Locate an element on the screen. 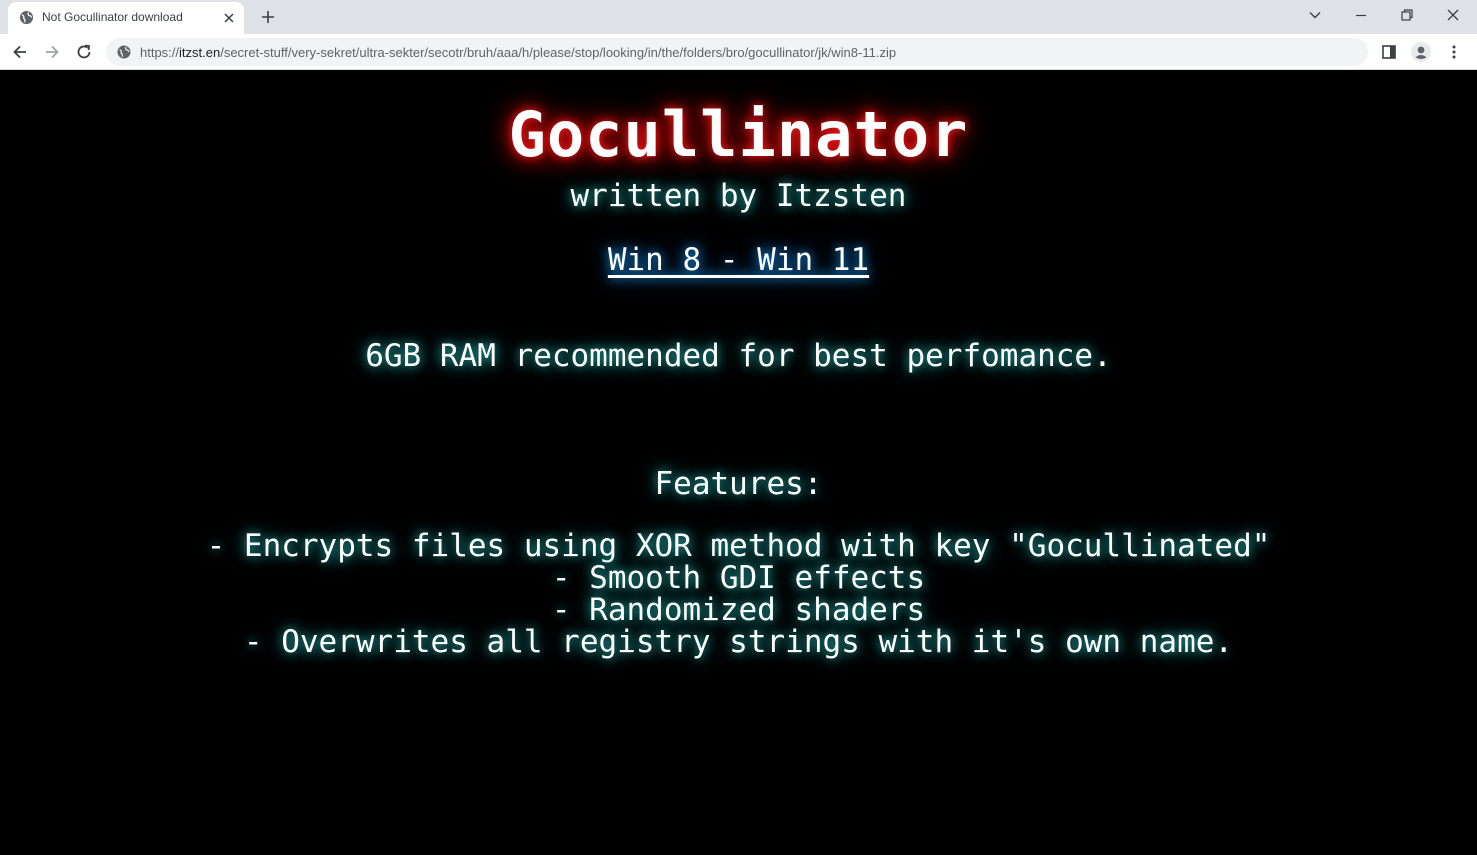 This screenshot has width=1477, height=855. restore-icon is located at coordinates (1407, 15).